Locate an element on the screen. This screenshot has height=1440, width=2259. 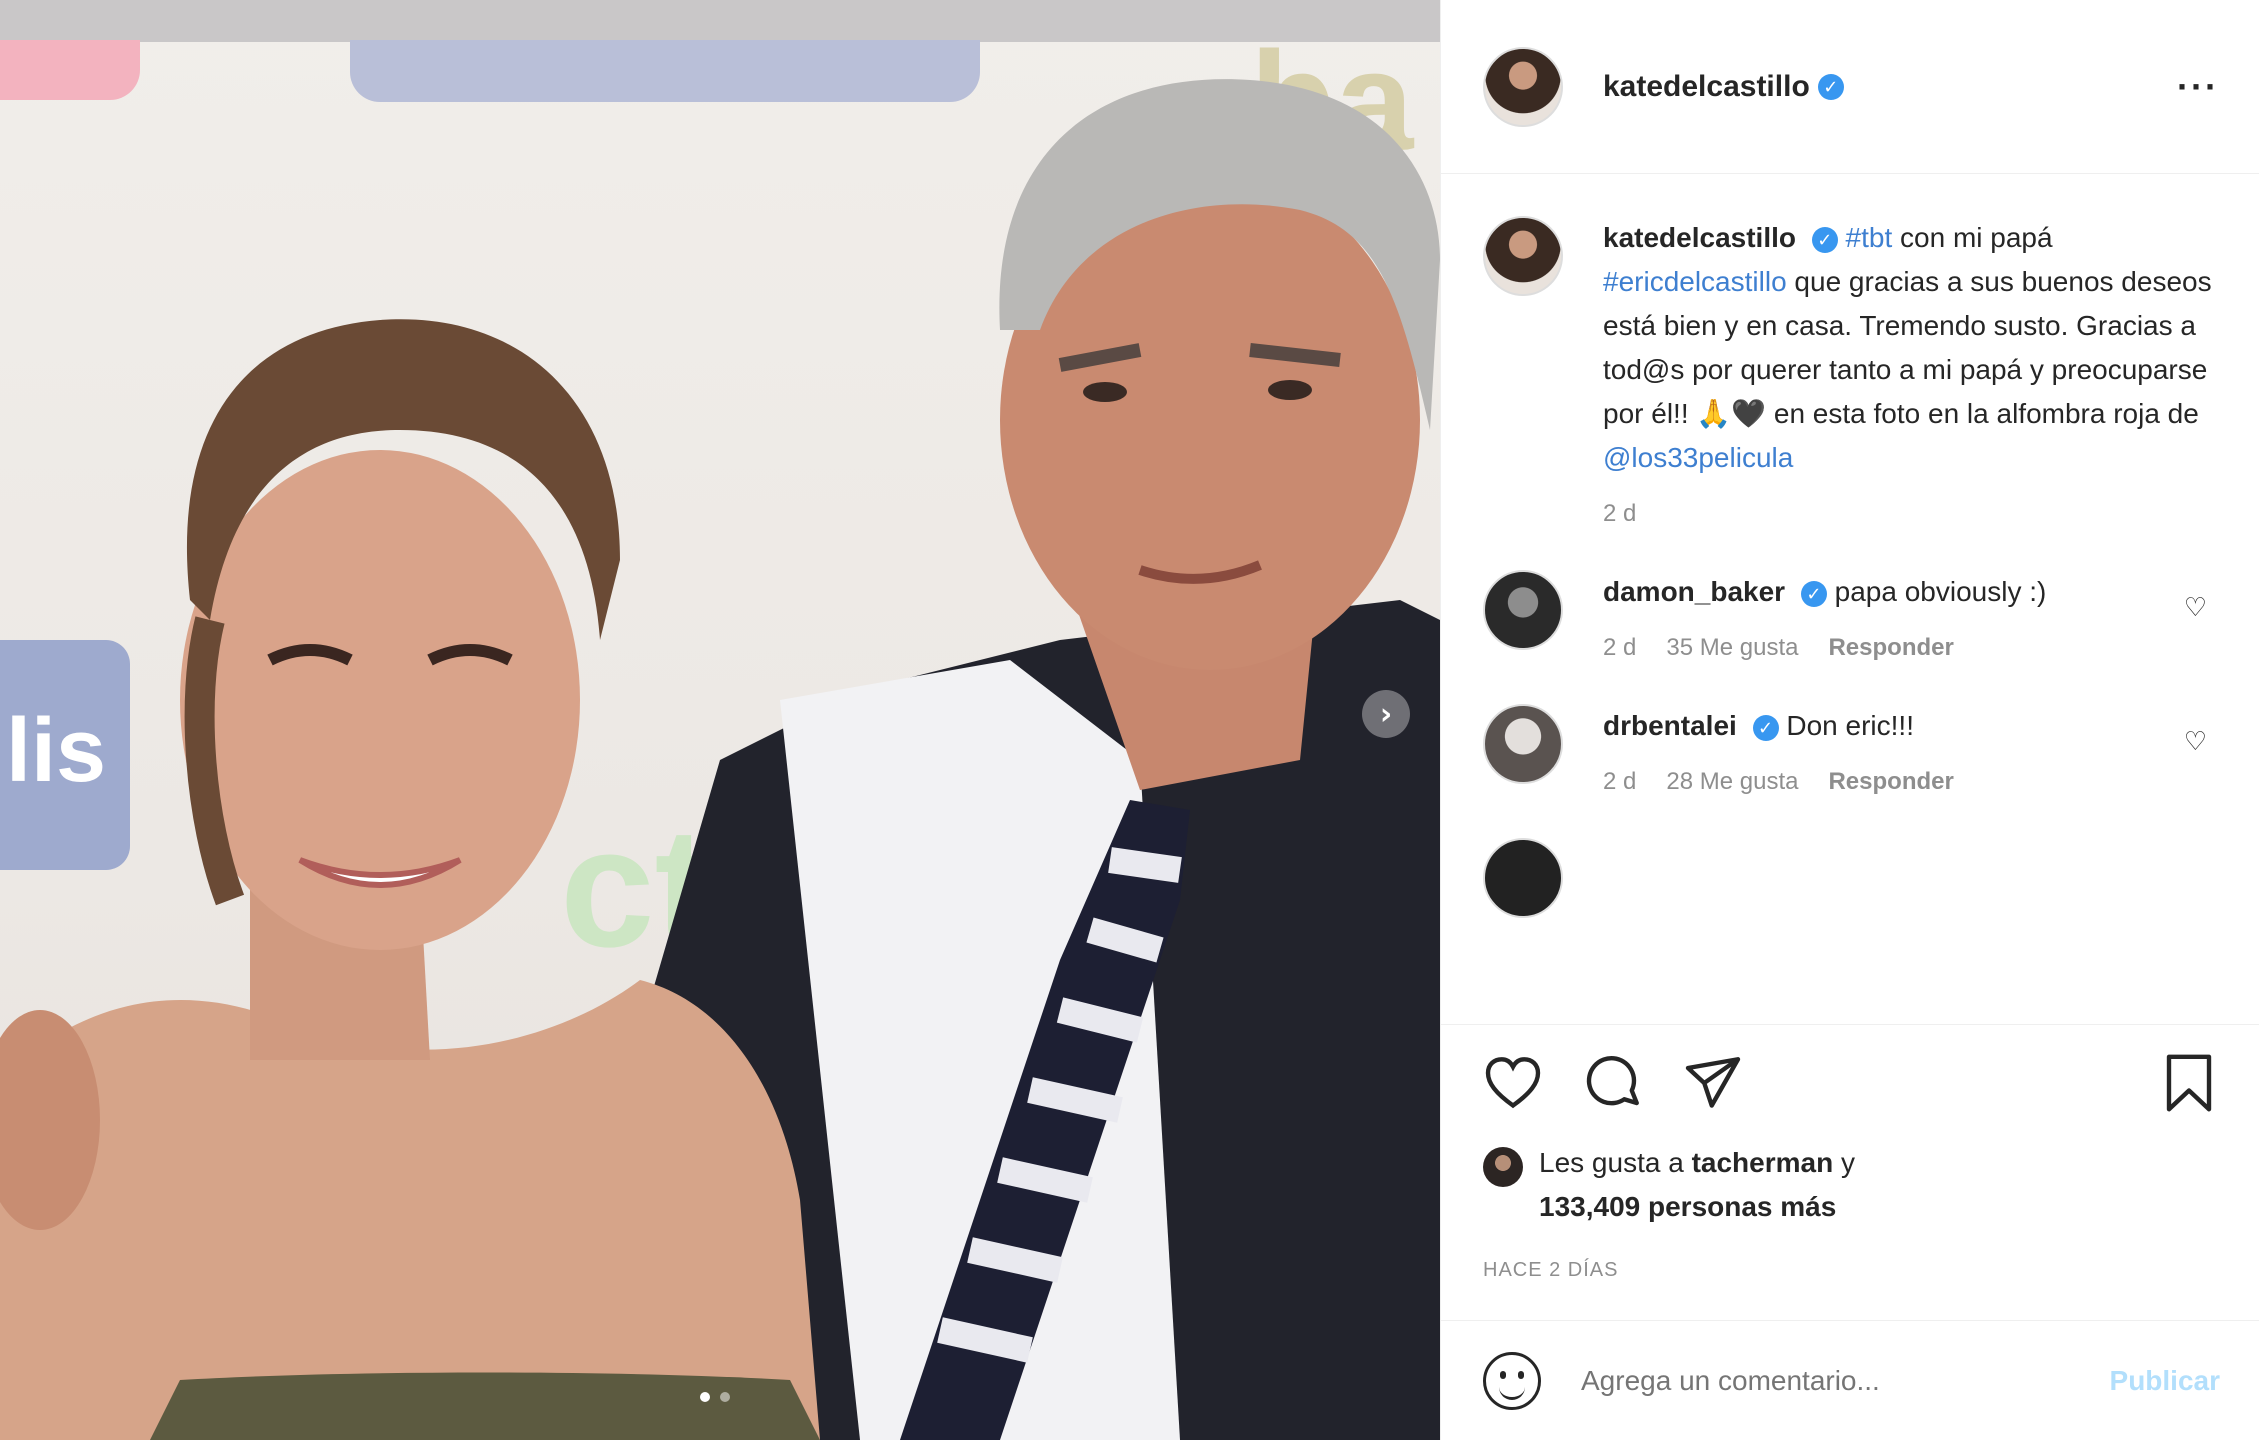
comment-text: Don eric!!! is located at coordinates (1850, 725).